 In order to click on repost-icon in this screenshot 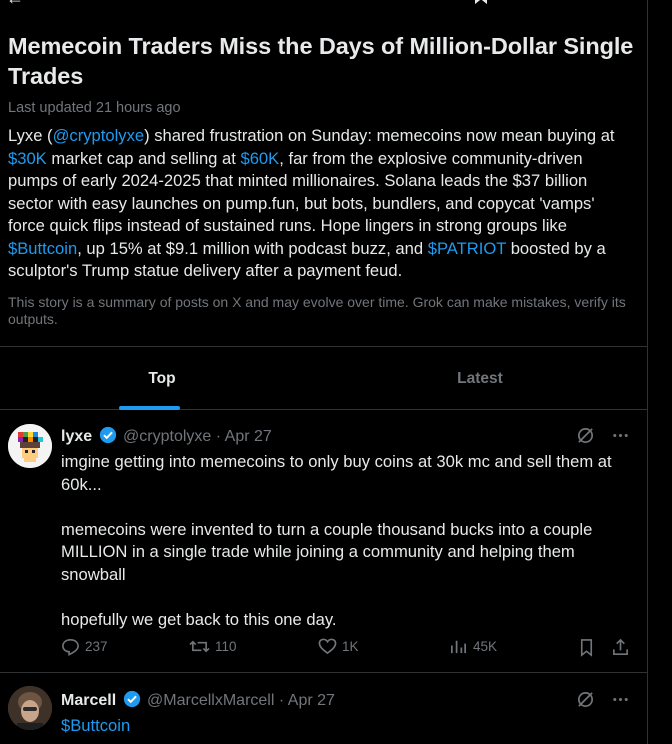, I will do `click(199, 646)`.